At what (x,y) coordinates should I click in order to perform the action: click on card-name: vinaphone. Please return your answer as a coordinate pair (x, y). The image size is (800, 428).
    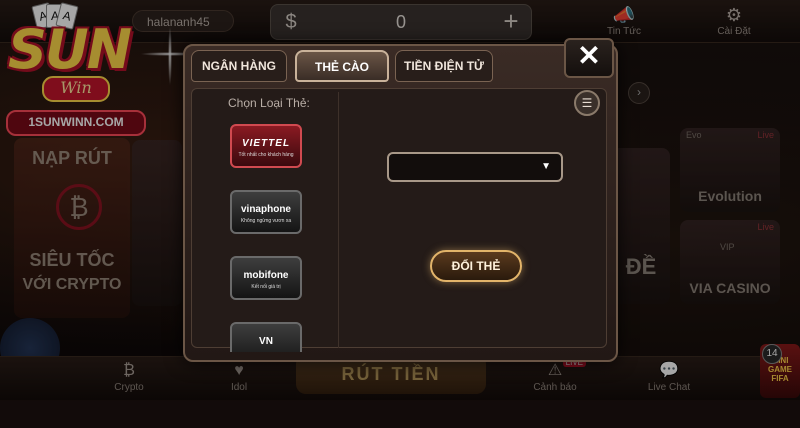
    Looking at the image, I should click on (265, 209).